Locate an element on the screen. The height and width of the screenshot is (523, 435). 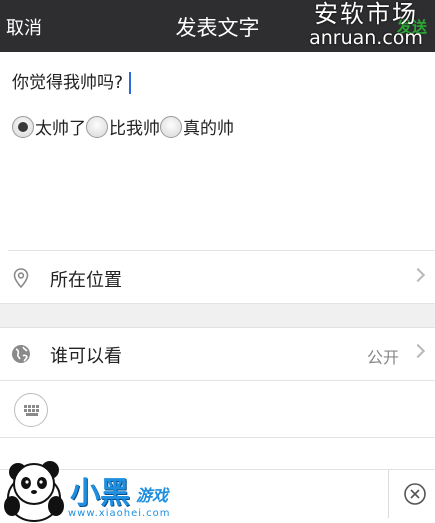
compose-text-area: 你觉得我帅吗? is located at coordinates (72, 81).